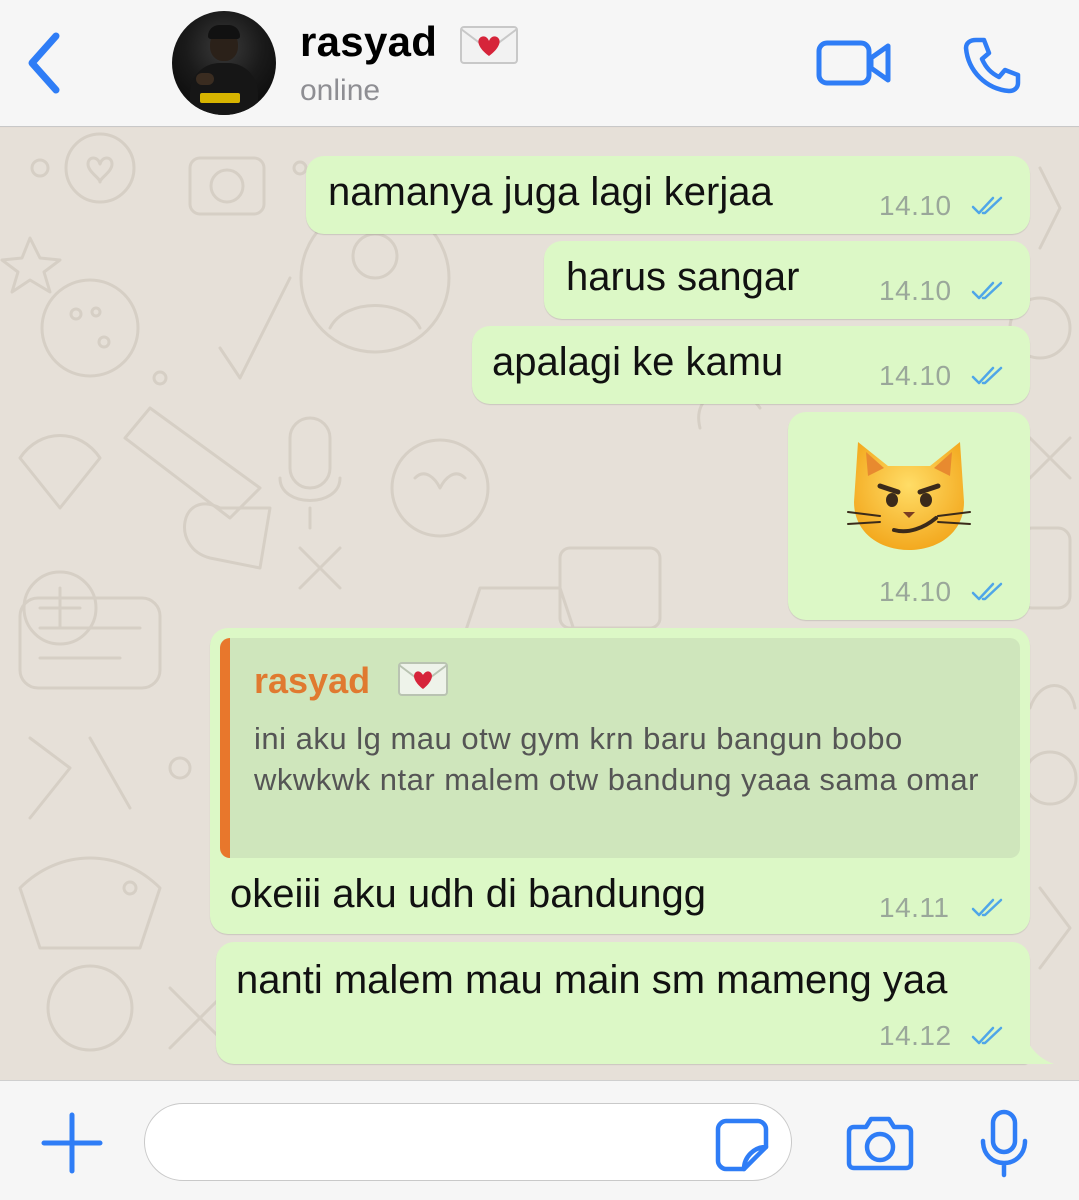 This screenshot has width=1079, height=1200. What do you see at coordinates (468, 1142) in the screenshot?
I see `message-input` at bounding box center [468, 1142].